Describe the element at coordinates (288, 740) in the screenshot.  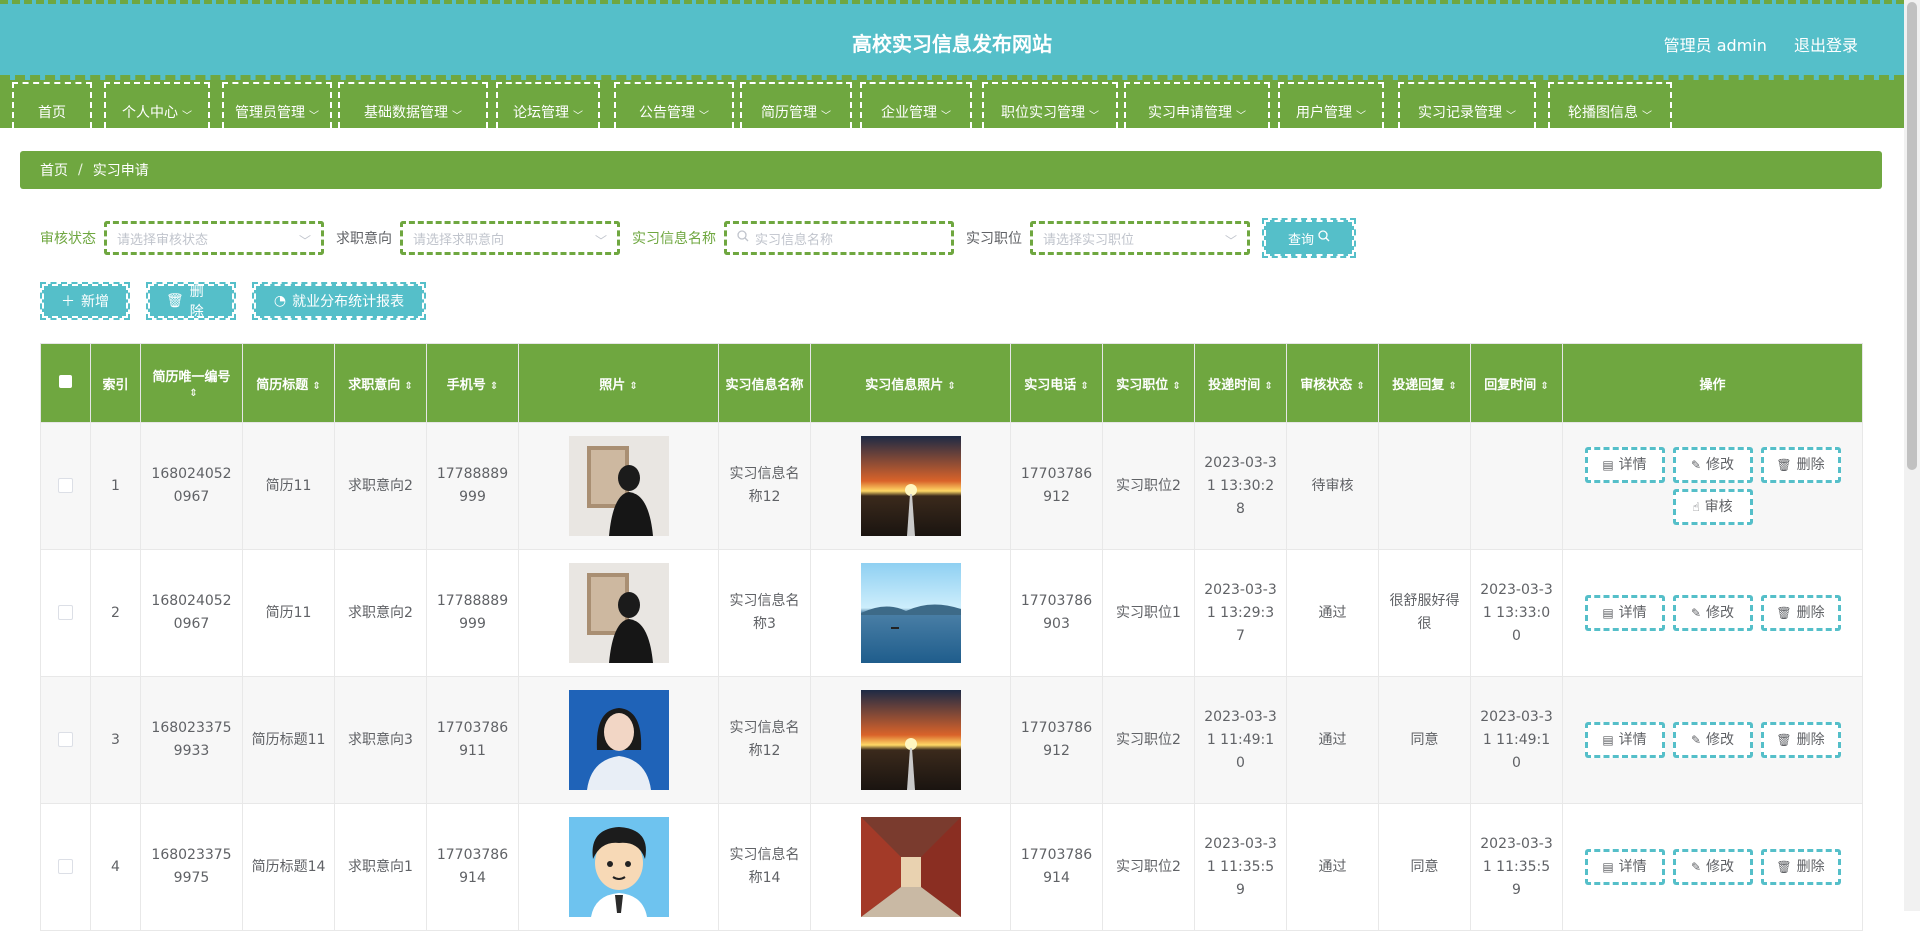
I see `cell-title: 简历标题11` at that location.